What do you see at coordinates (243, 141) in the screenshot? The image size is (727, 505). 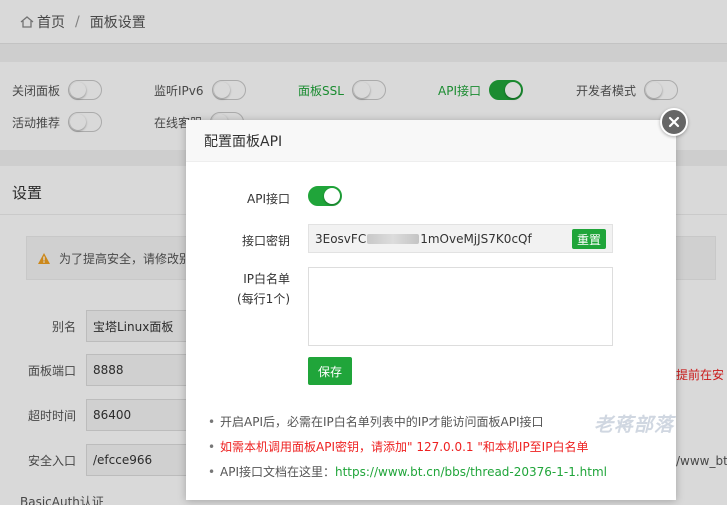 I see `dialog-title: 配置面板API` at bounding box center [243, 141].